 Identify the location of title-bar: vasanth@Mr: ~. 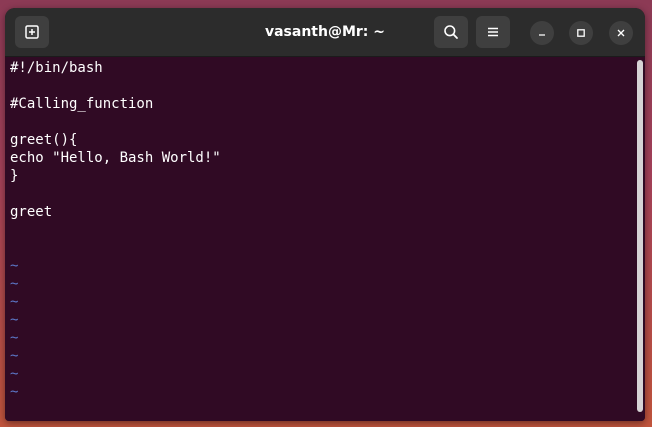
(325, 32).